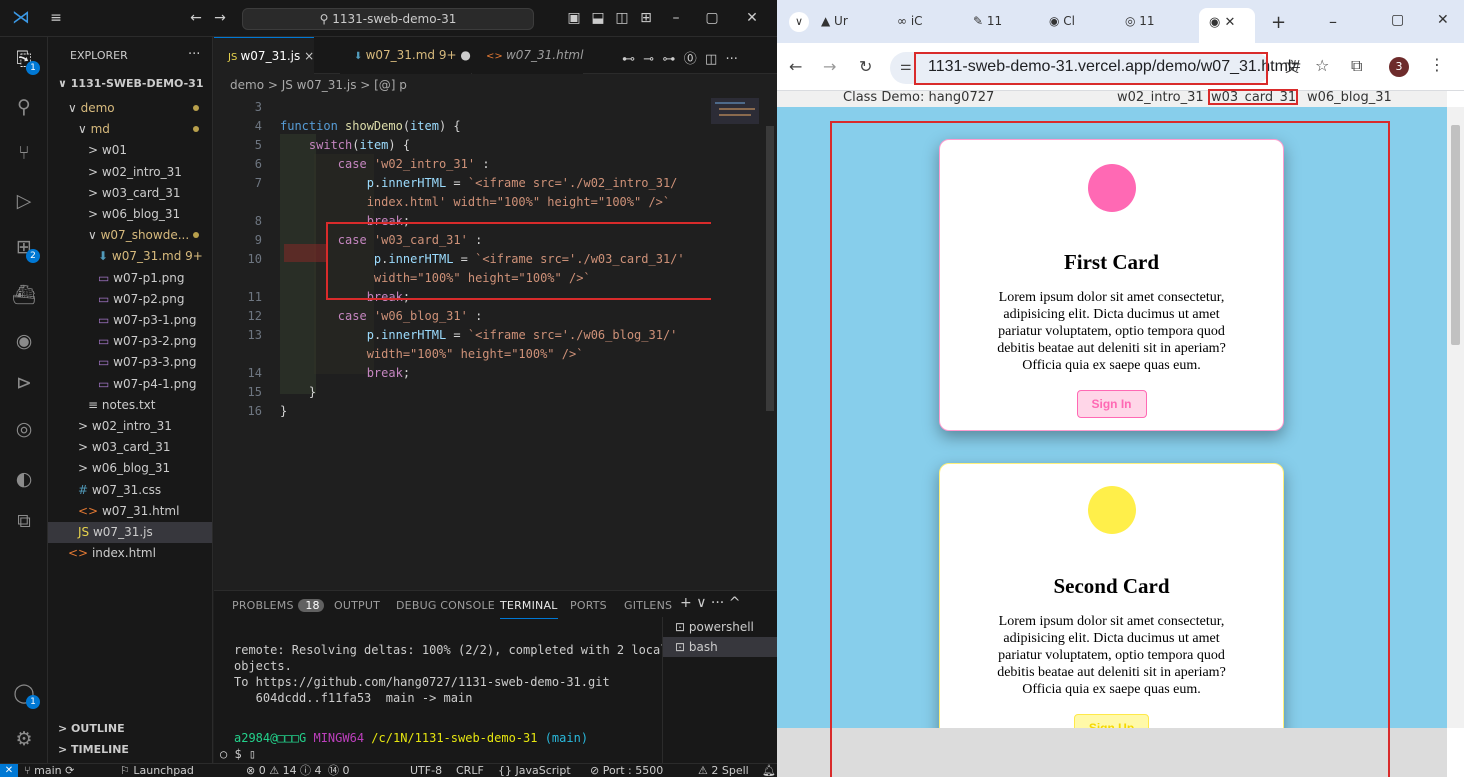 This screenshot has height=777, width=1464. What do you see at coordinates (426, 770) in the screenshot?
I see `encoding-status: UTF-8` at bounding box center [426, 770].